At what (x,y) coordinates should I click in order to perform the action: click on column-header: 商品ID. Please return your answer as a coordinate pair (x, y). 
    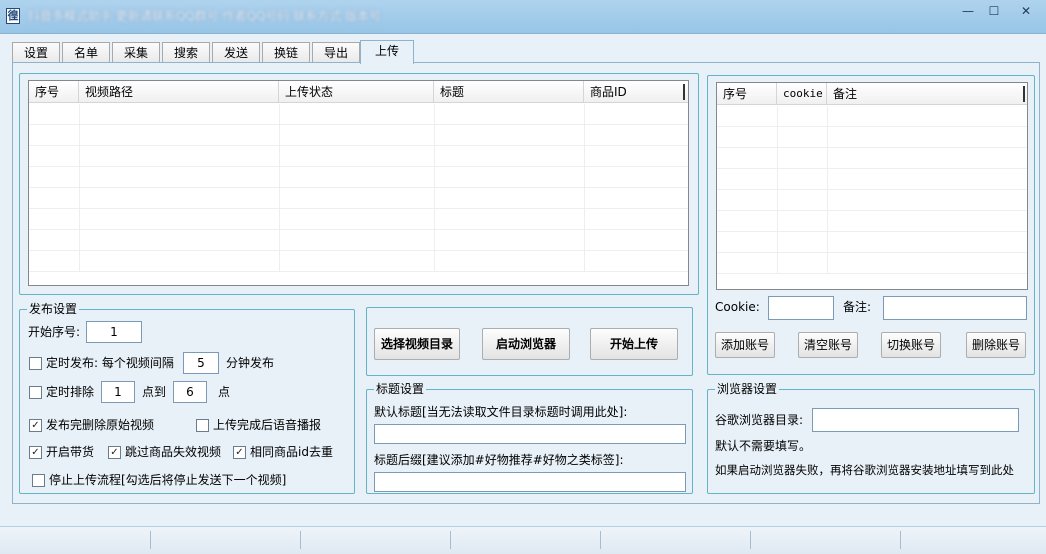
    Looking at the image, I should click on (634, 92).